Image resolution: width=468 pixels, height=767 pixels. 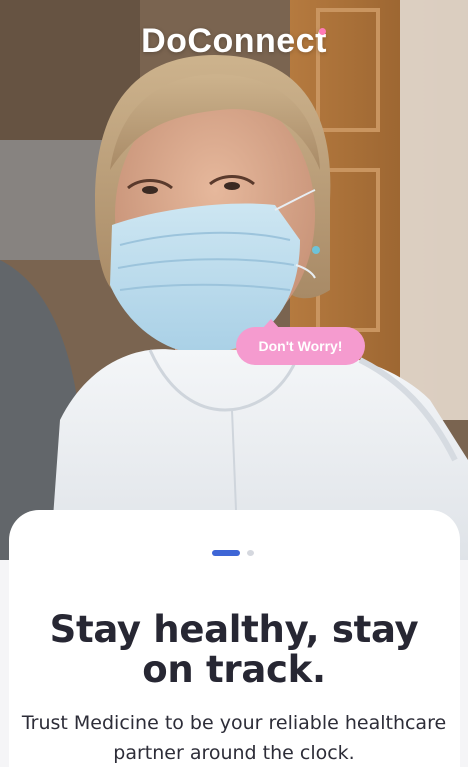 I want to click on pager-dot-inactive, so click(x=250, y=553).